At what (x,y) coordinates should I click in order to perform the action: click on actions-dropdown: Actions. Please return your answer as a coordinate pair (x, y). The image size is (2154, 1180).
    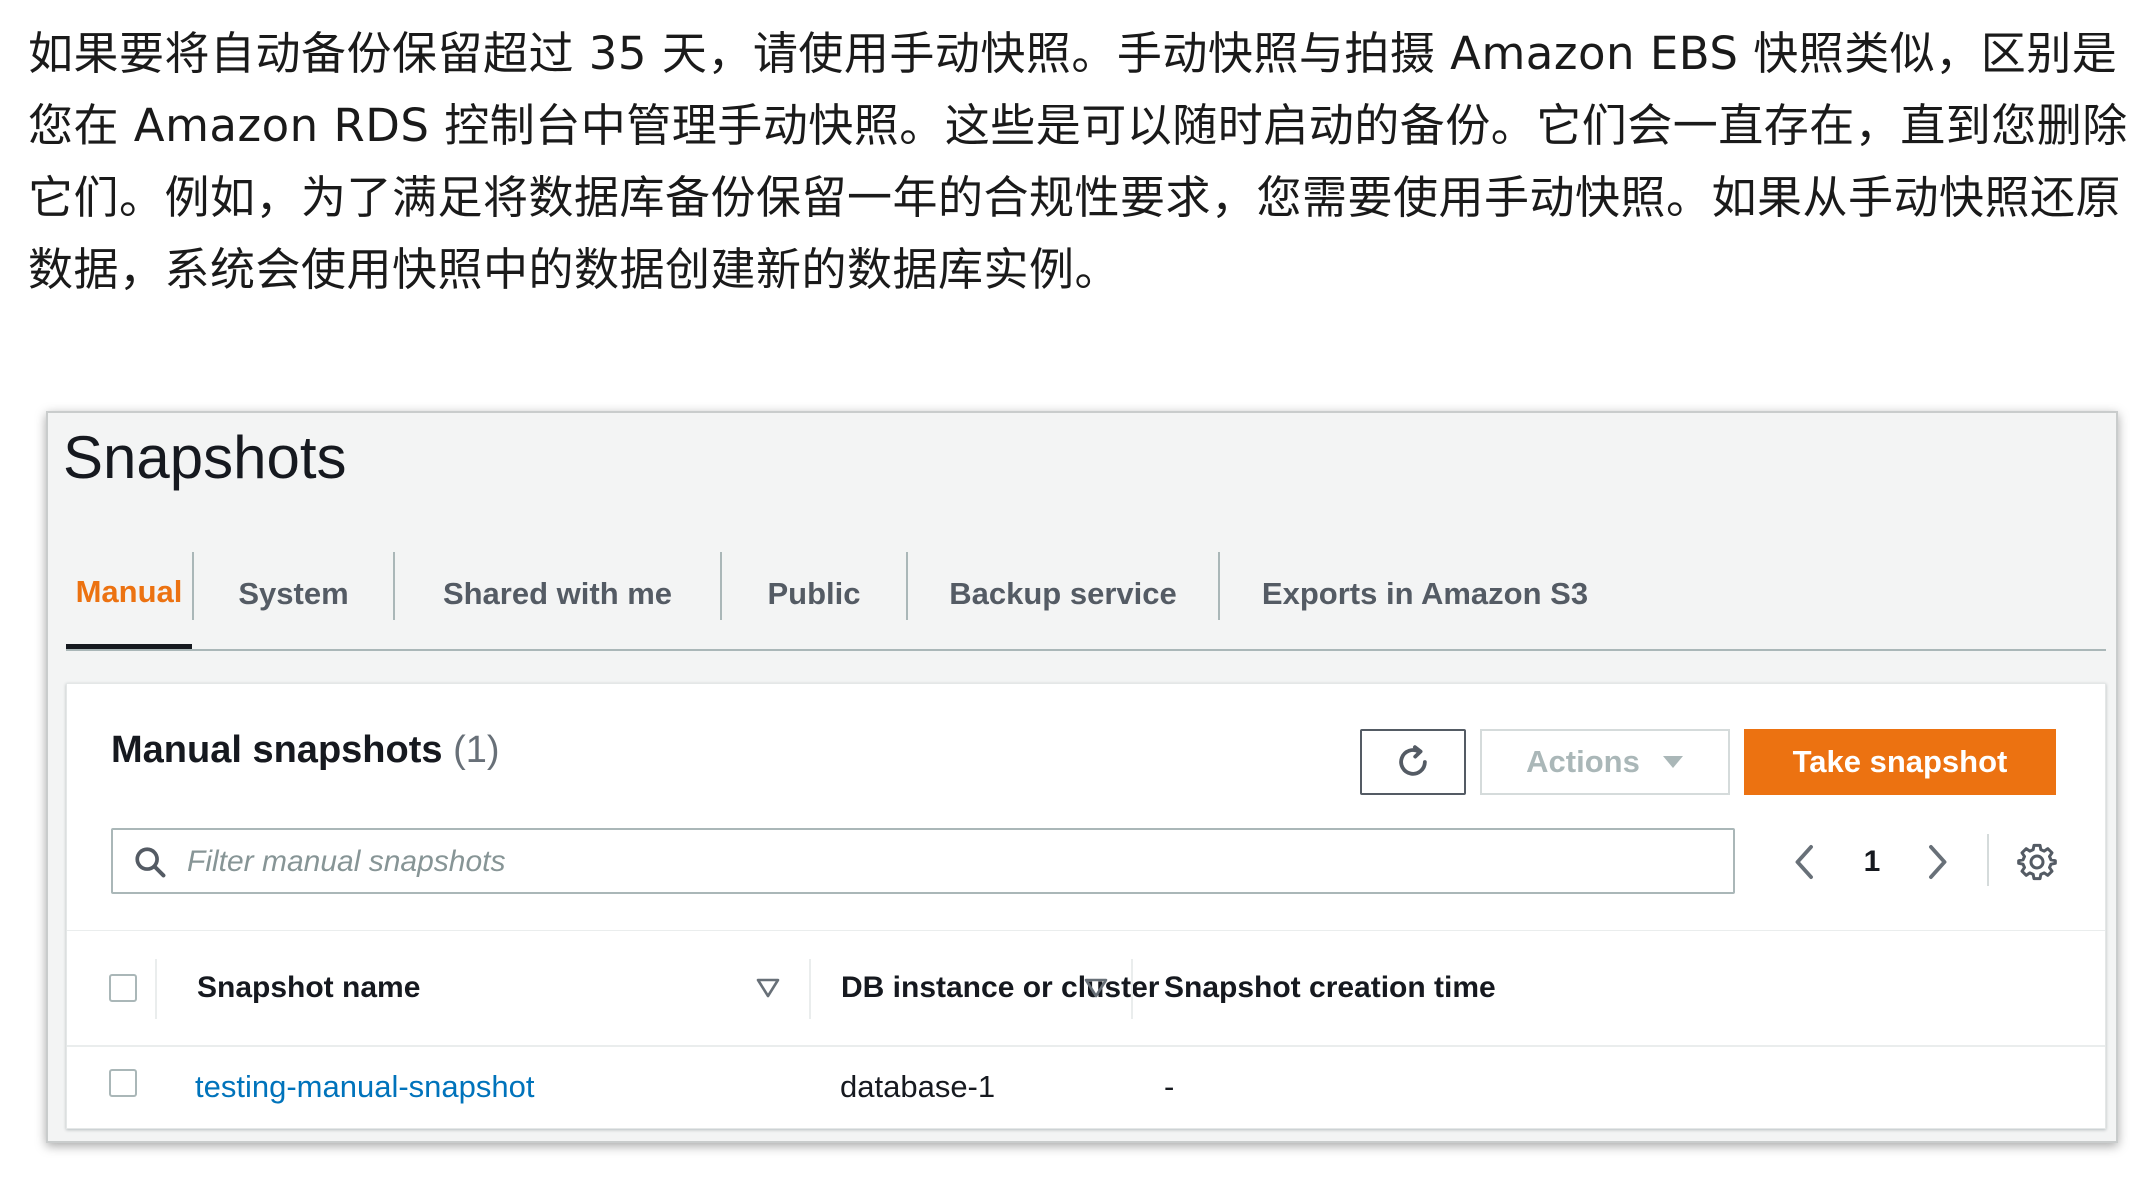
    Looking at the image, I should click on (1605, 762).